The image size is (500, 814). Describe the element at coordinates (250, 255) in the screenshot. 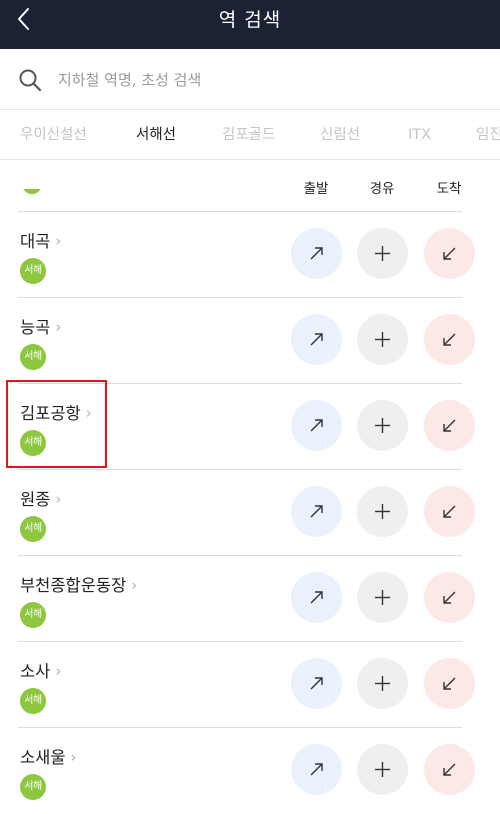

I see `station-row: 대곡 › 서해` at that location.